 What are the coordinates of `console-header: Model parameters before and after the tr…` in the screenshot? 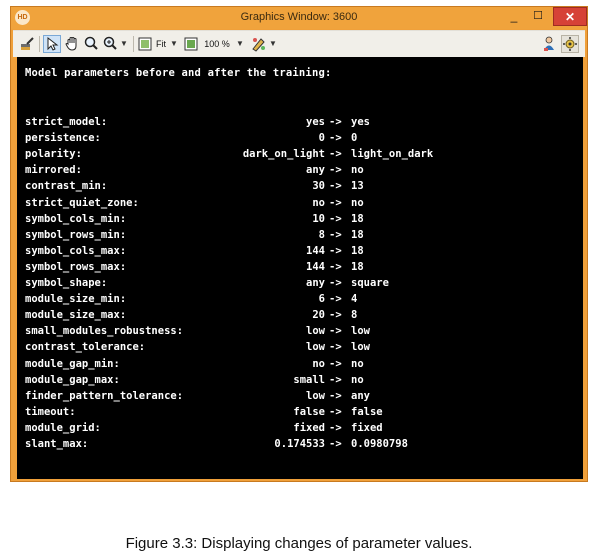 It's located at (178, 73).